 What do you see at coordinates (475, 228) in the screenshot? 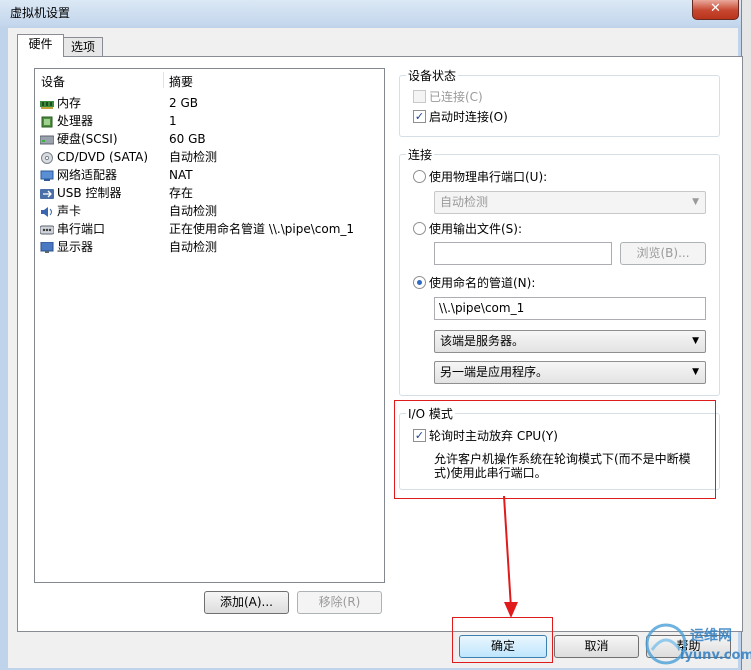
I see `use-output-file-label: 使用输出文件(S):` at bounding box center [475, 228].